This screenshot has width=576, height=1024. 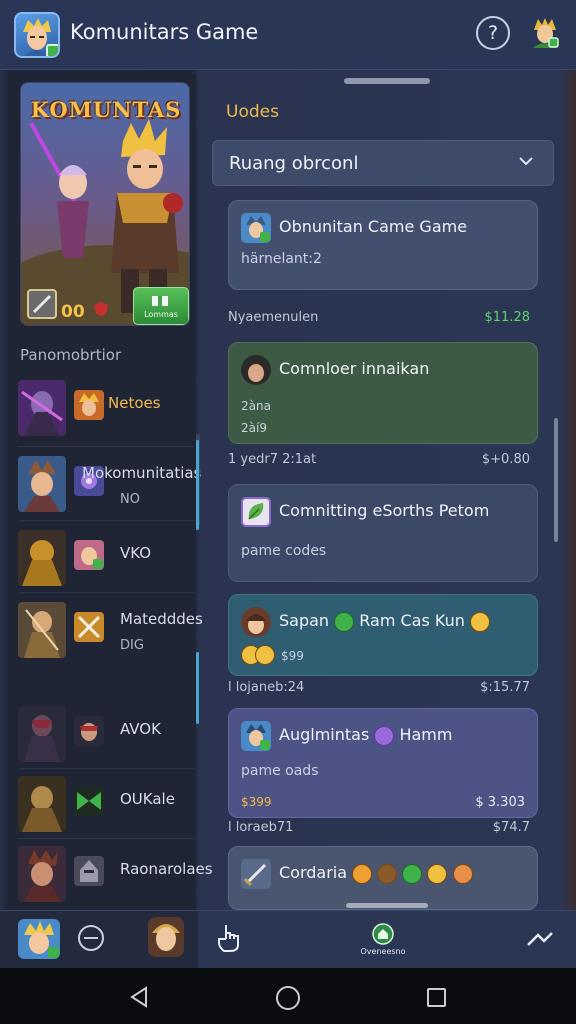 I want to click on profile-icon, so click(x=545, y=32).